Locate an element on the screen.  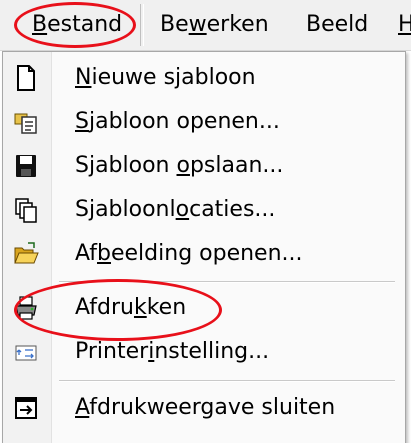
save-disk-icon is located at coordinates (26, 166).